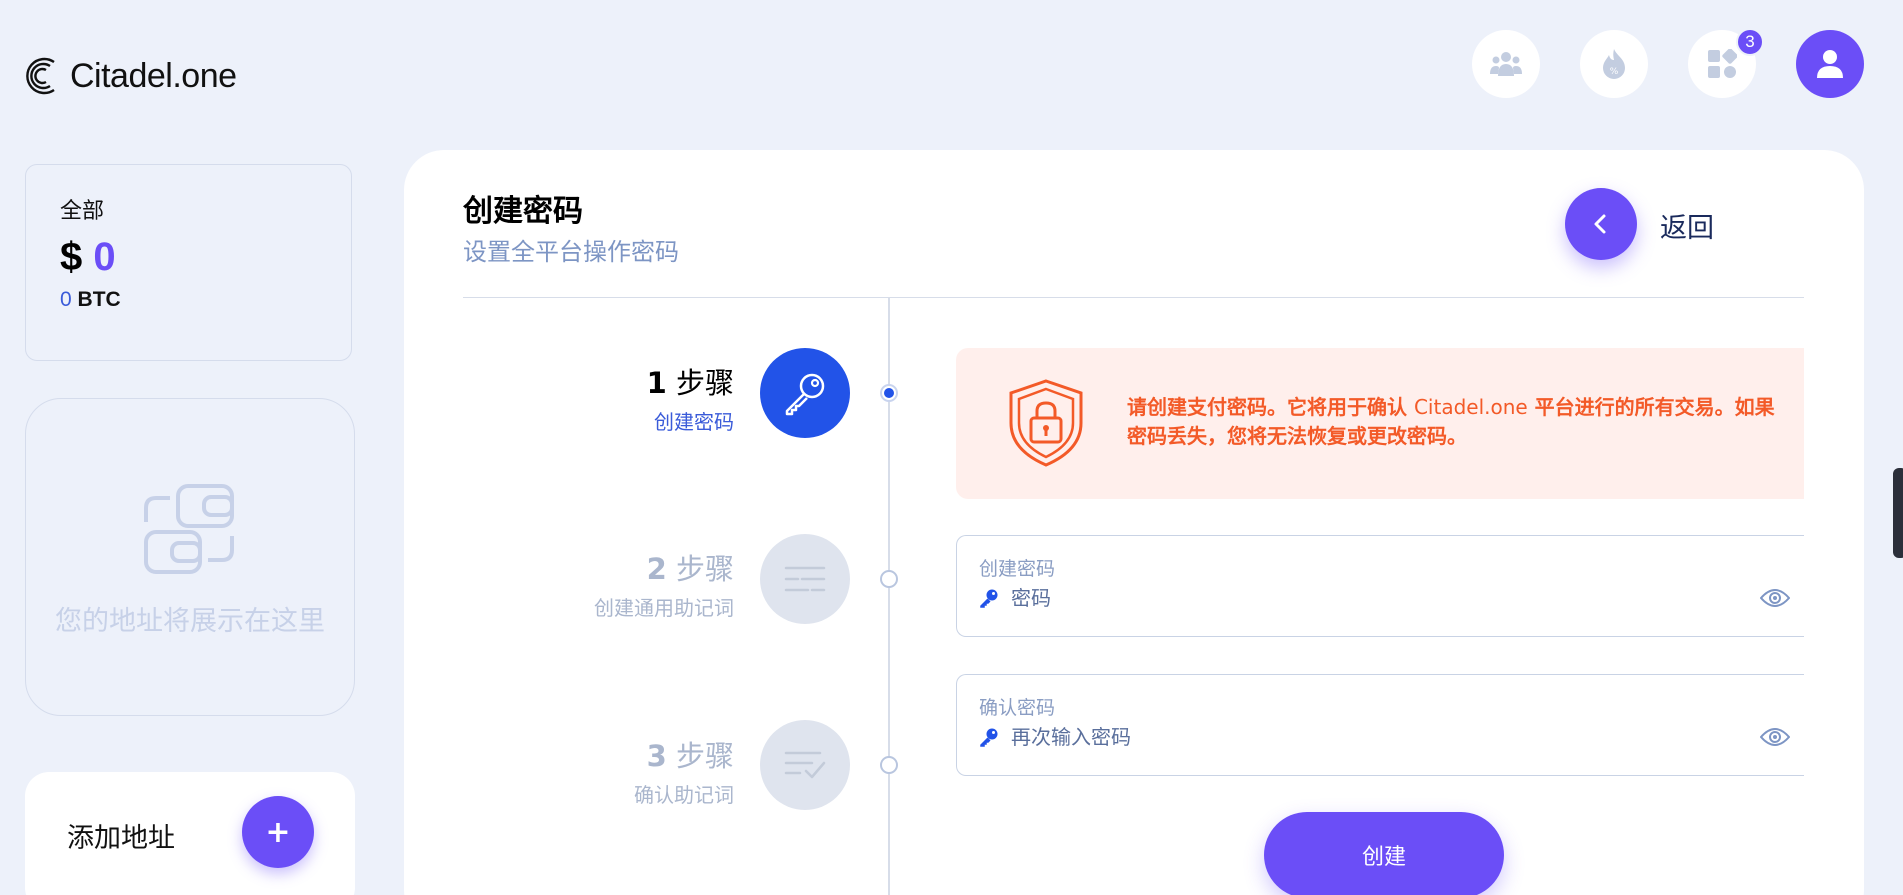 The height and width of the screenshot is (895, 1903). Describe the element at coordinates (684, 795) in the screenshot. I see `step-3-label: 确认助记词` at that location.